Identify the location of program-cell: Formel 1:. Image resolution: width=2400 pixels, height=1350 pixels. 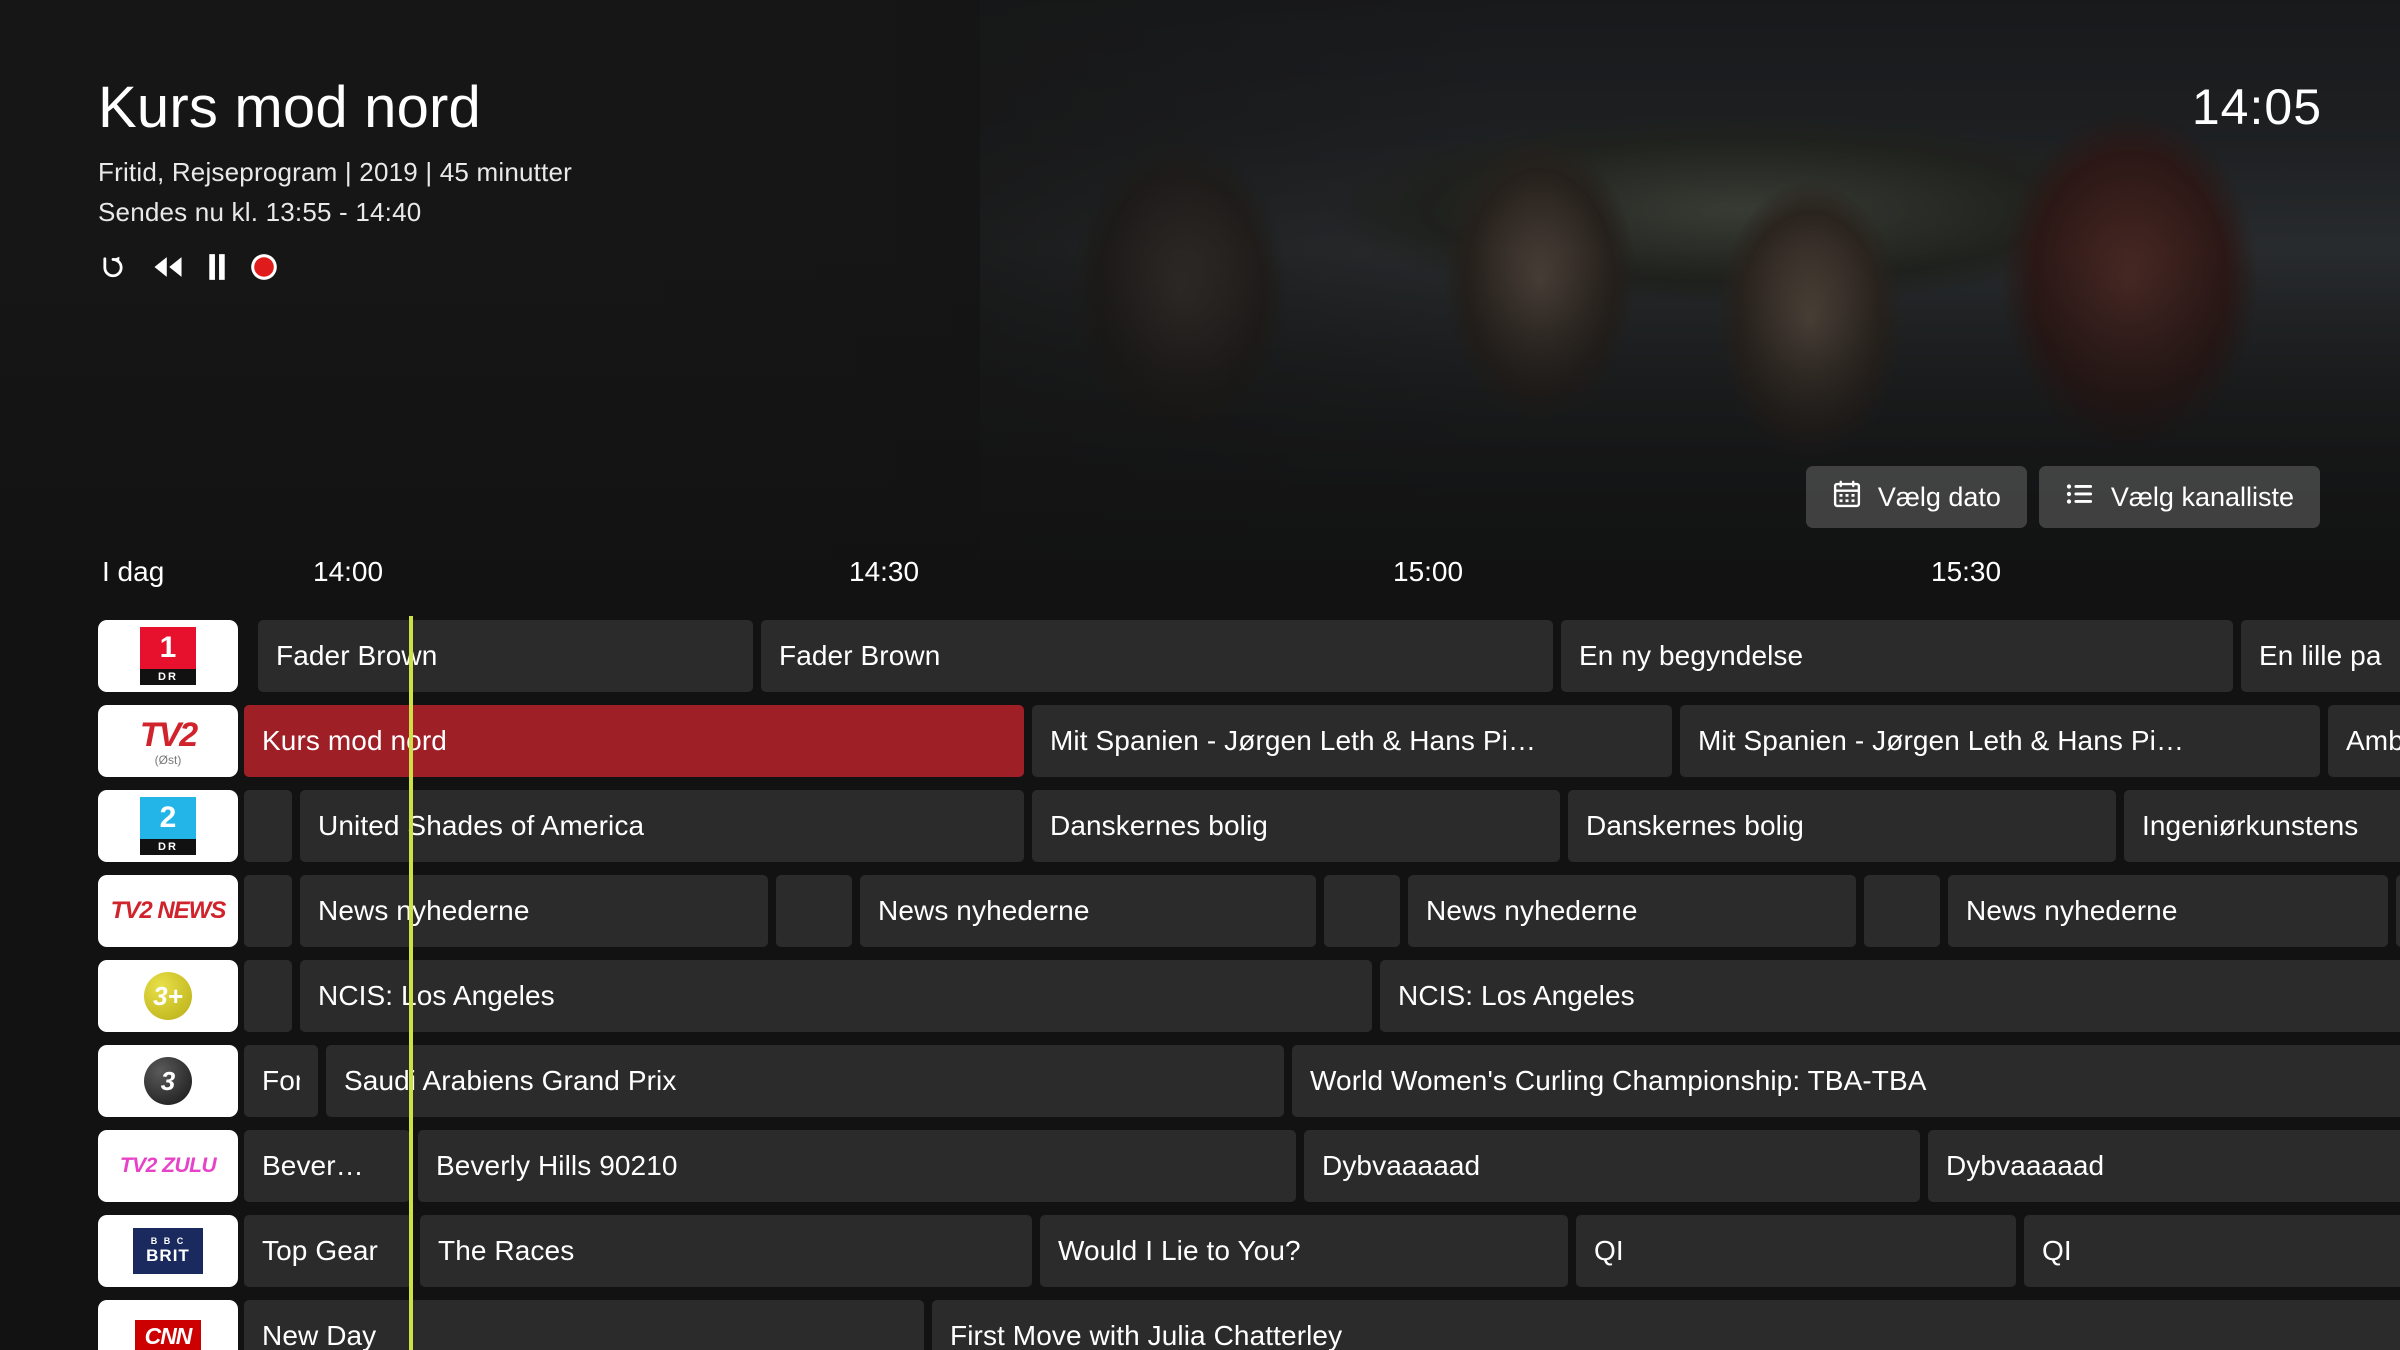
(281, 1081).